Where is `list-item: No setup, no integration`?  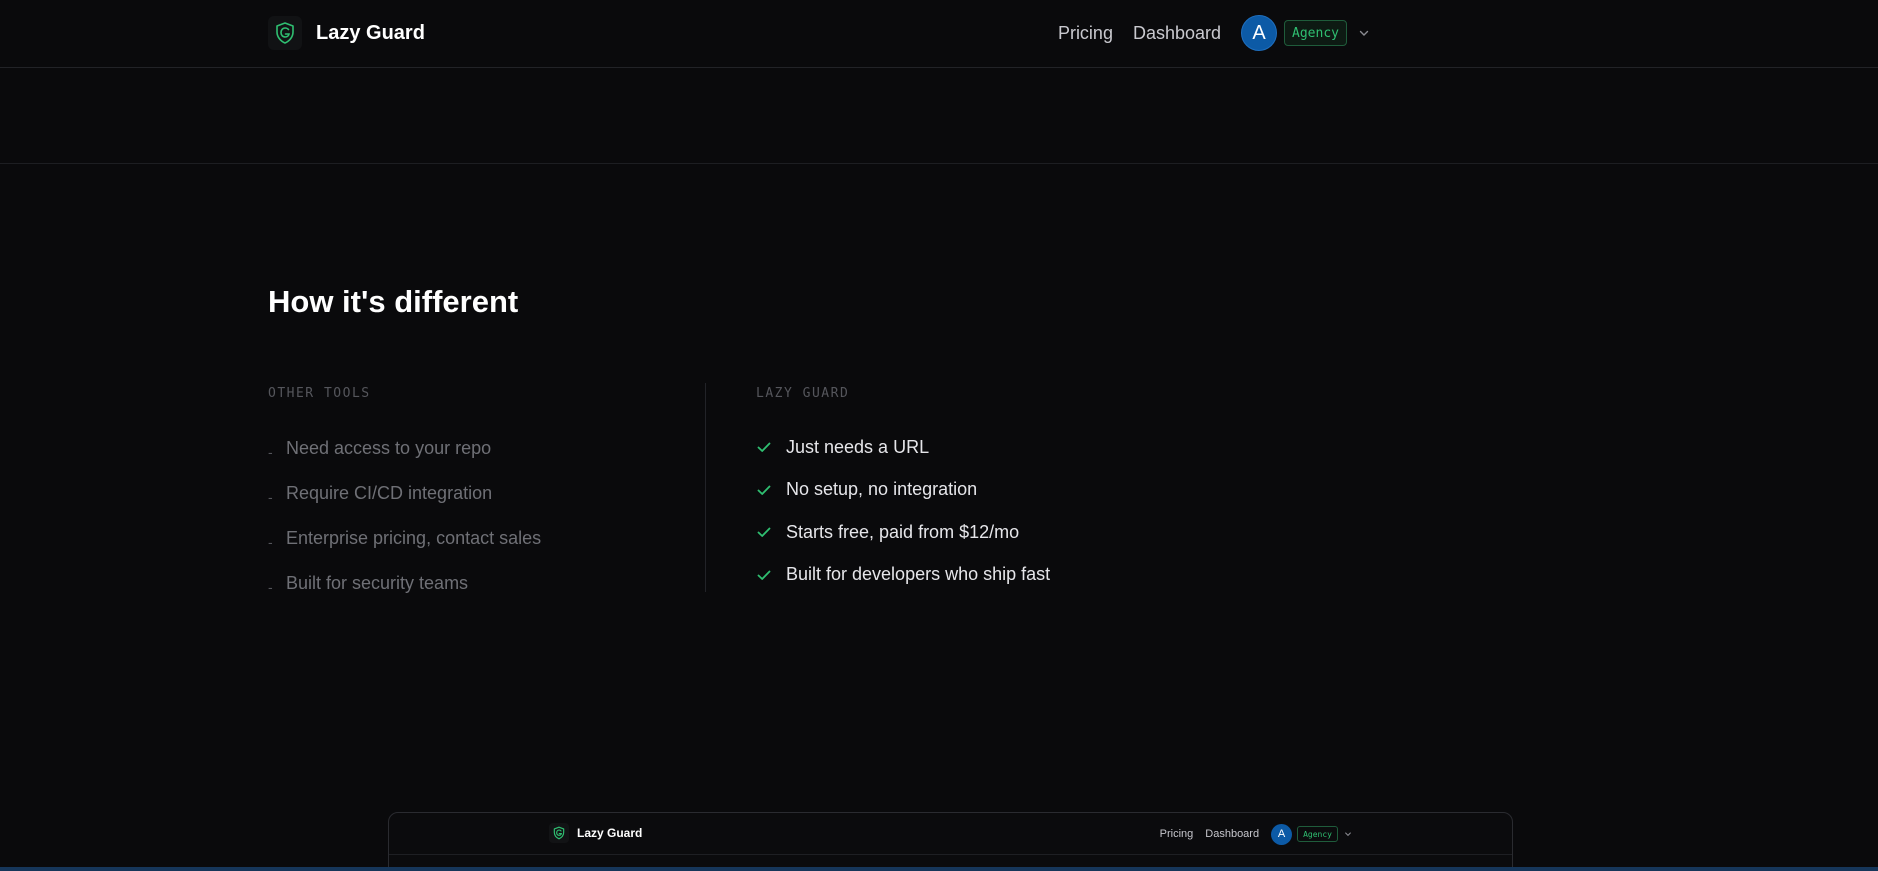 list-item: No setup, no integration is located at coordinates (903, 490).